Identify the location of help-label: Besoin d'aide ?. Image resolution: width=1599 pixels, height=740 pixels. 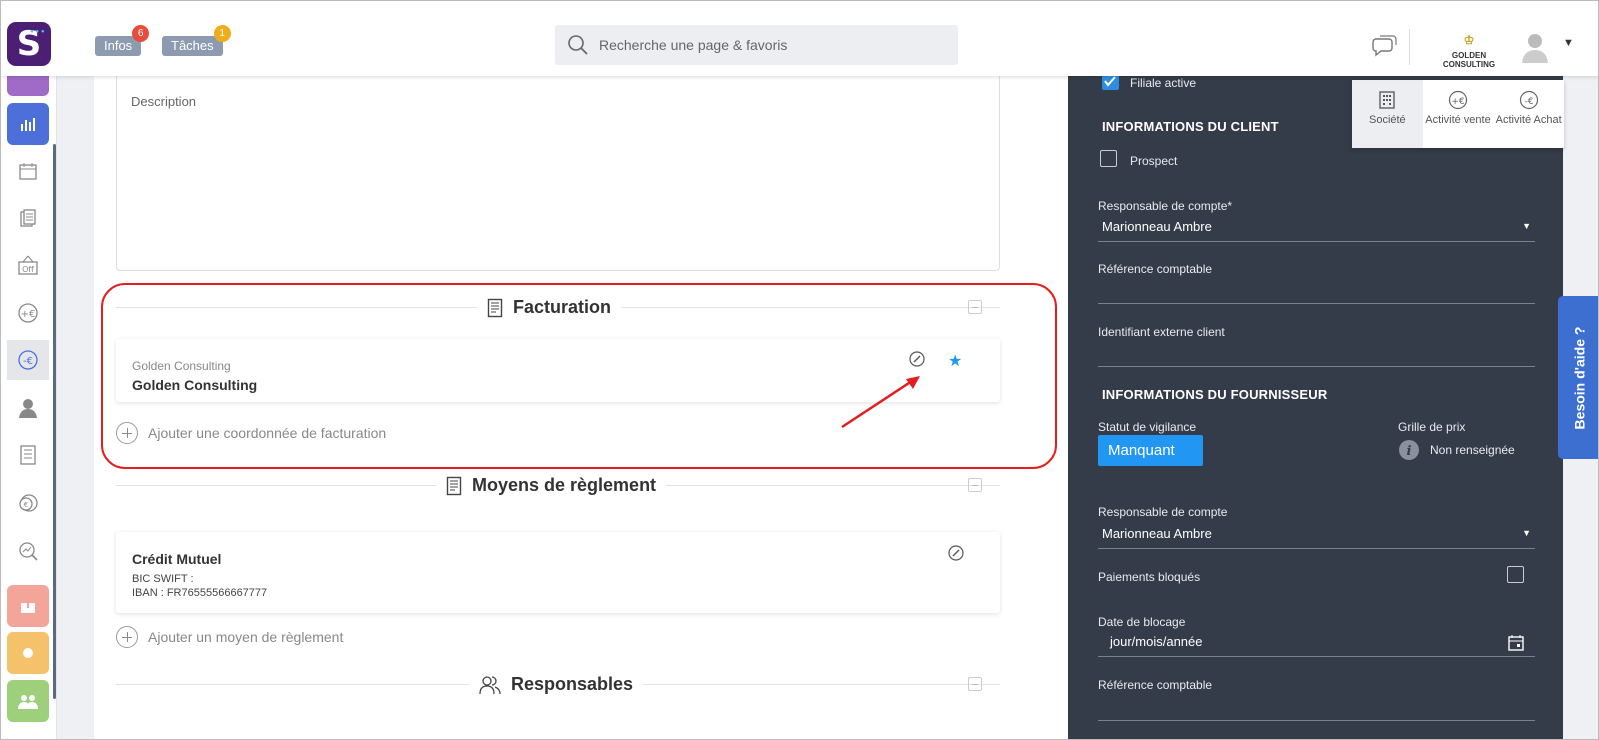
(1579, 377).